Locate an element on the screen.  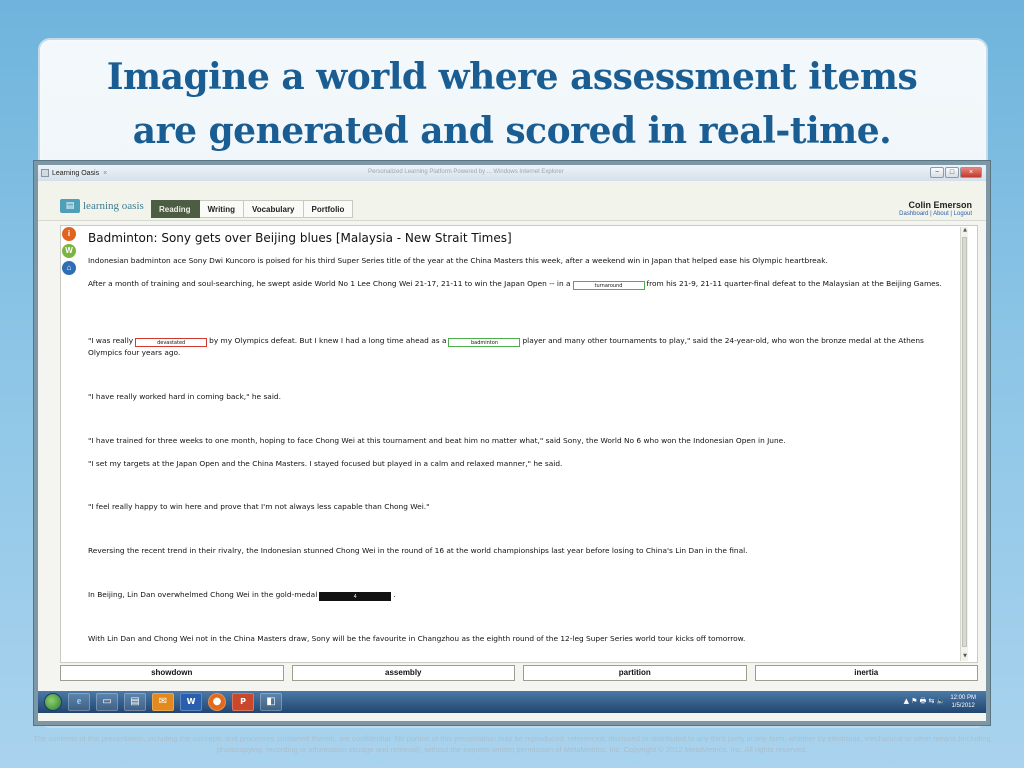
outlook-icon: ✉ is located at coordinates (163, 702).